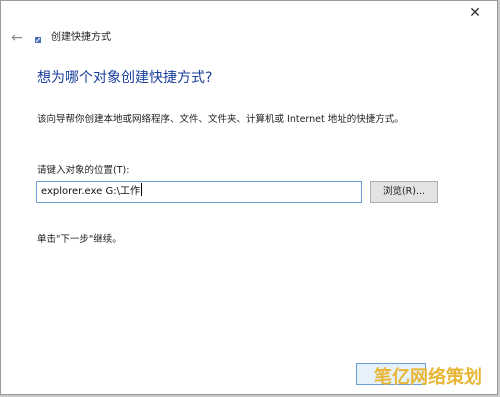 Image resolution: width=500 pixels, height=397 pixels. What do you see at coordinates (249, 16) in the screenshot?
I see `title-bar: ✕` at bounding box center [249, 16].